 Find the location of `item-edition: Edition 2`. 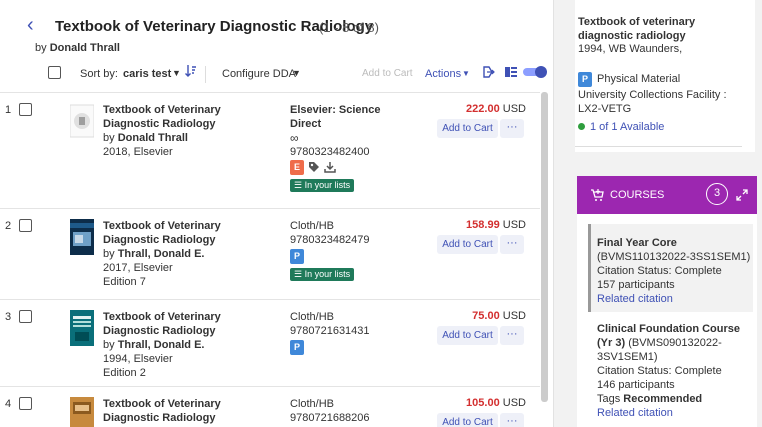

item-edition: Edition 2 is located at coordinates (124, 373).